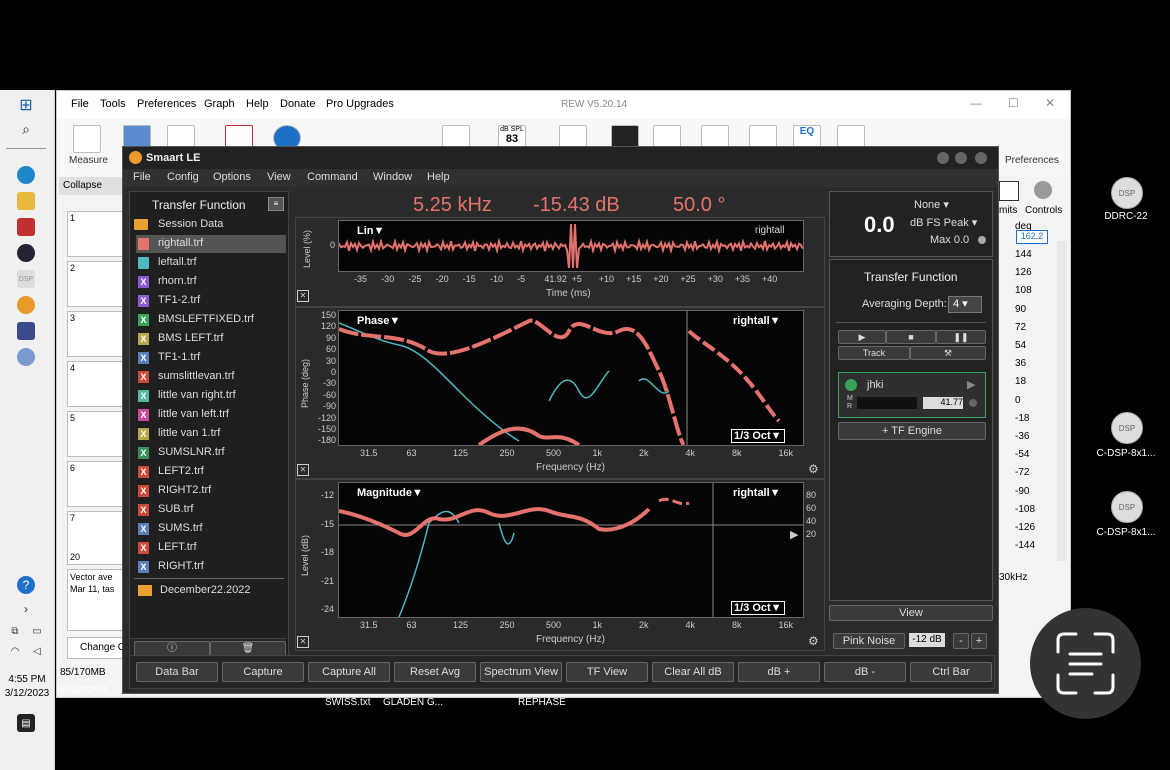 This screenshot has height=770, width=1170. What do you see at coordinates (971, 384) in the screenshot?
I see `engine-play-icon: ▶` at bounding box center [971, 384].